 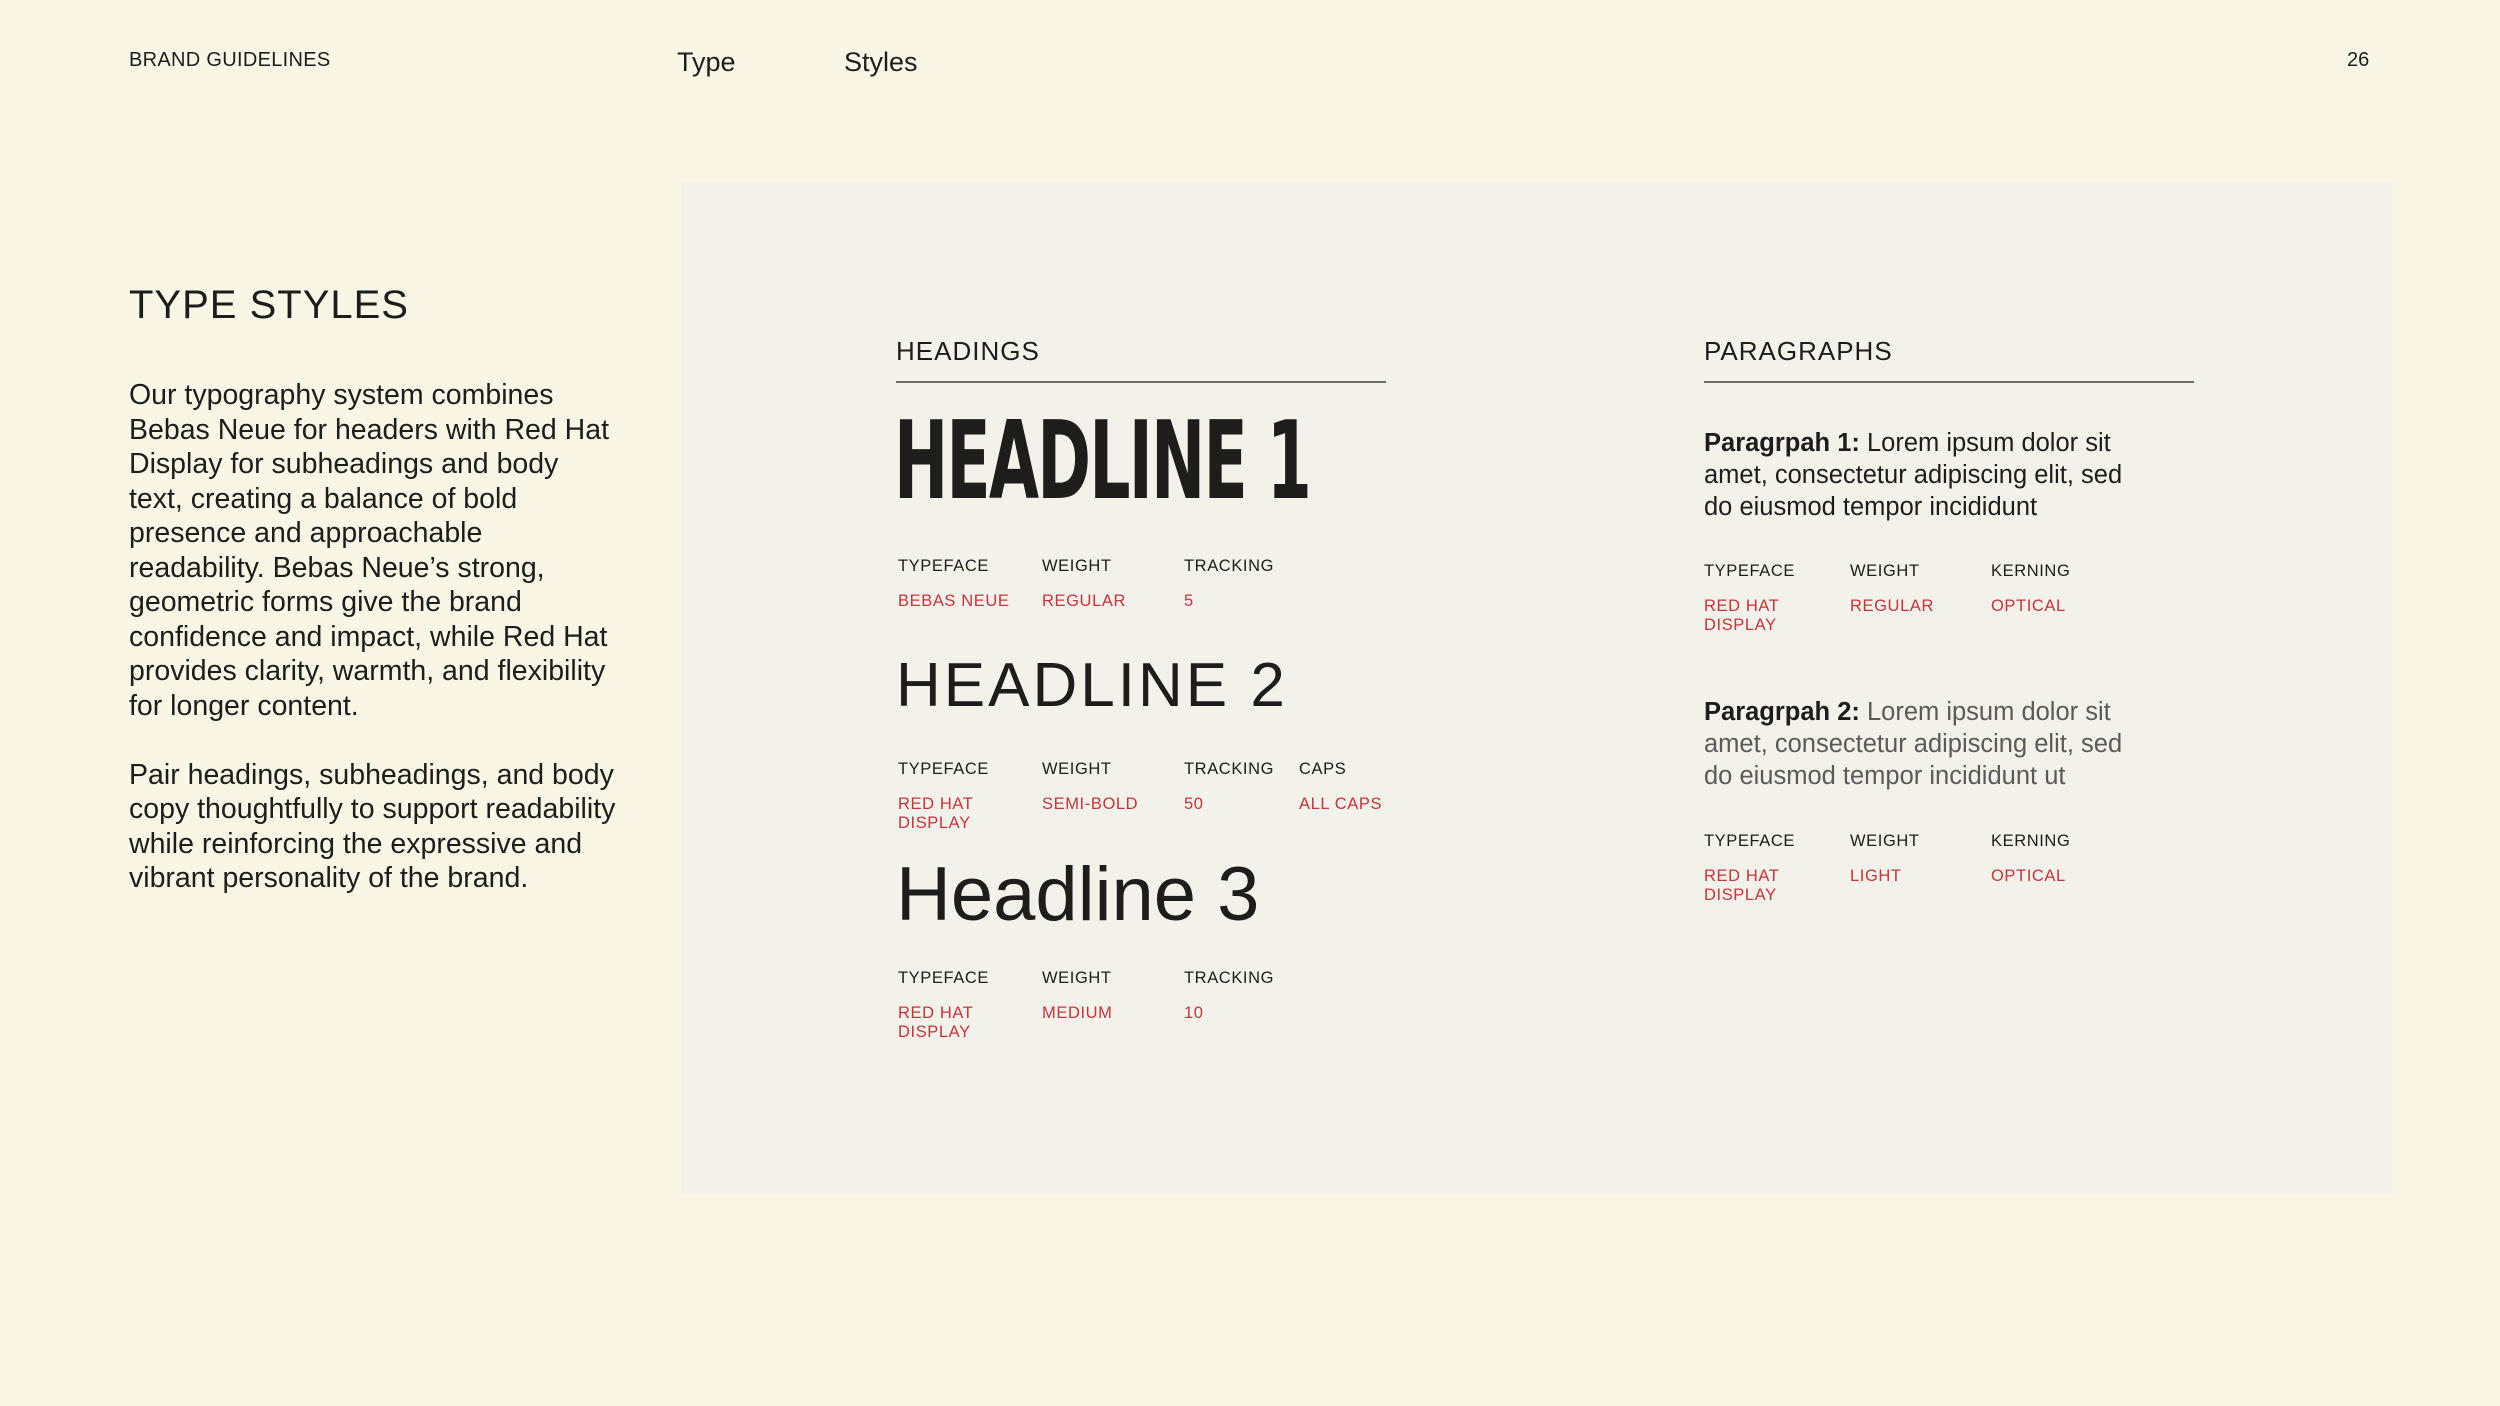 I want to click on paragraphs-column-title: PARAGRAPHS, so click(x=1949, y=359).